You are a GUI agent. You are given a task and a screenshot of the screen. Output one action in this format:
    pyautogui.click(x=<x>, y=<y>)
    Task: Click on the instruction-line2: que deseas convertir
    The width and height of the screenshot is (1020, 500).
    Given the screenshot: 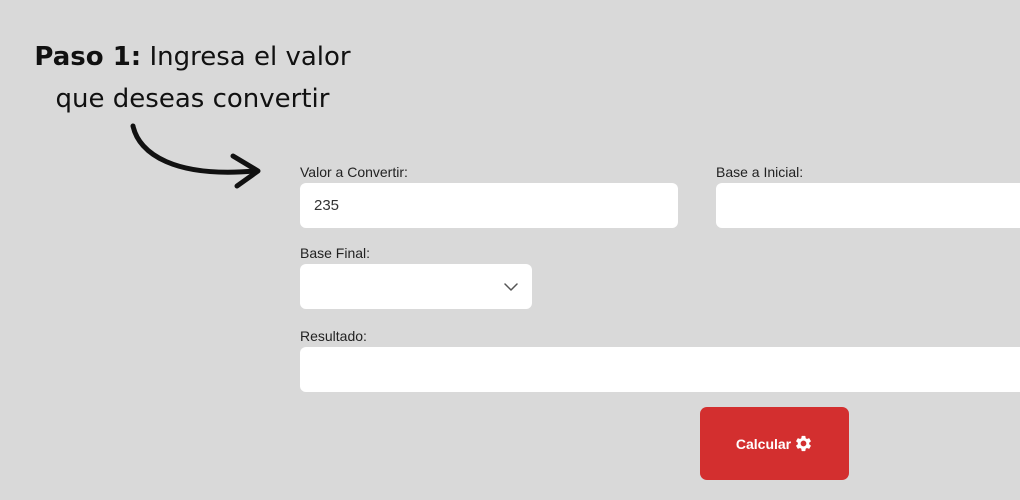 What is the action you would take?
    pyautogui.click(x=192, y=99)
    